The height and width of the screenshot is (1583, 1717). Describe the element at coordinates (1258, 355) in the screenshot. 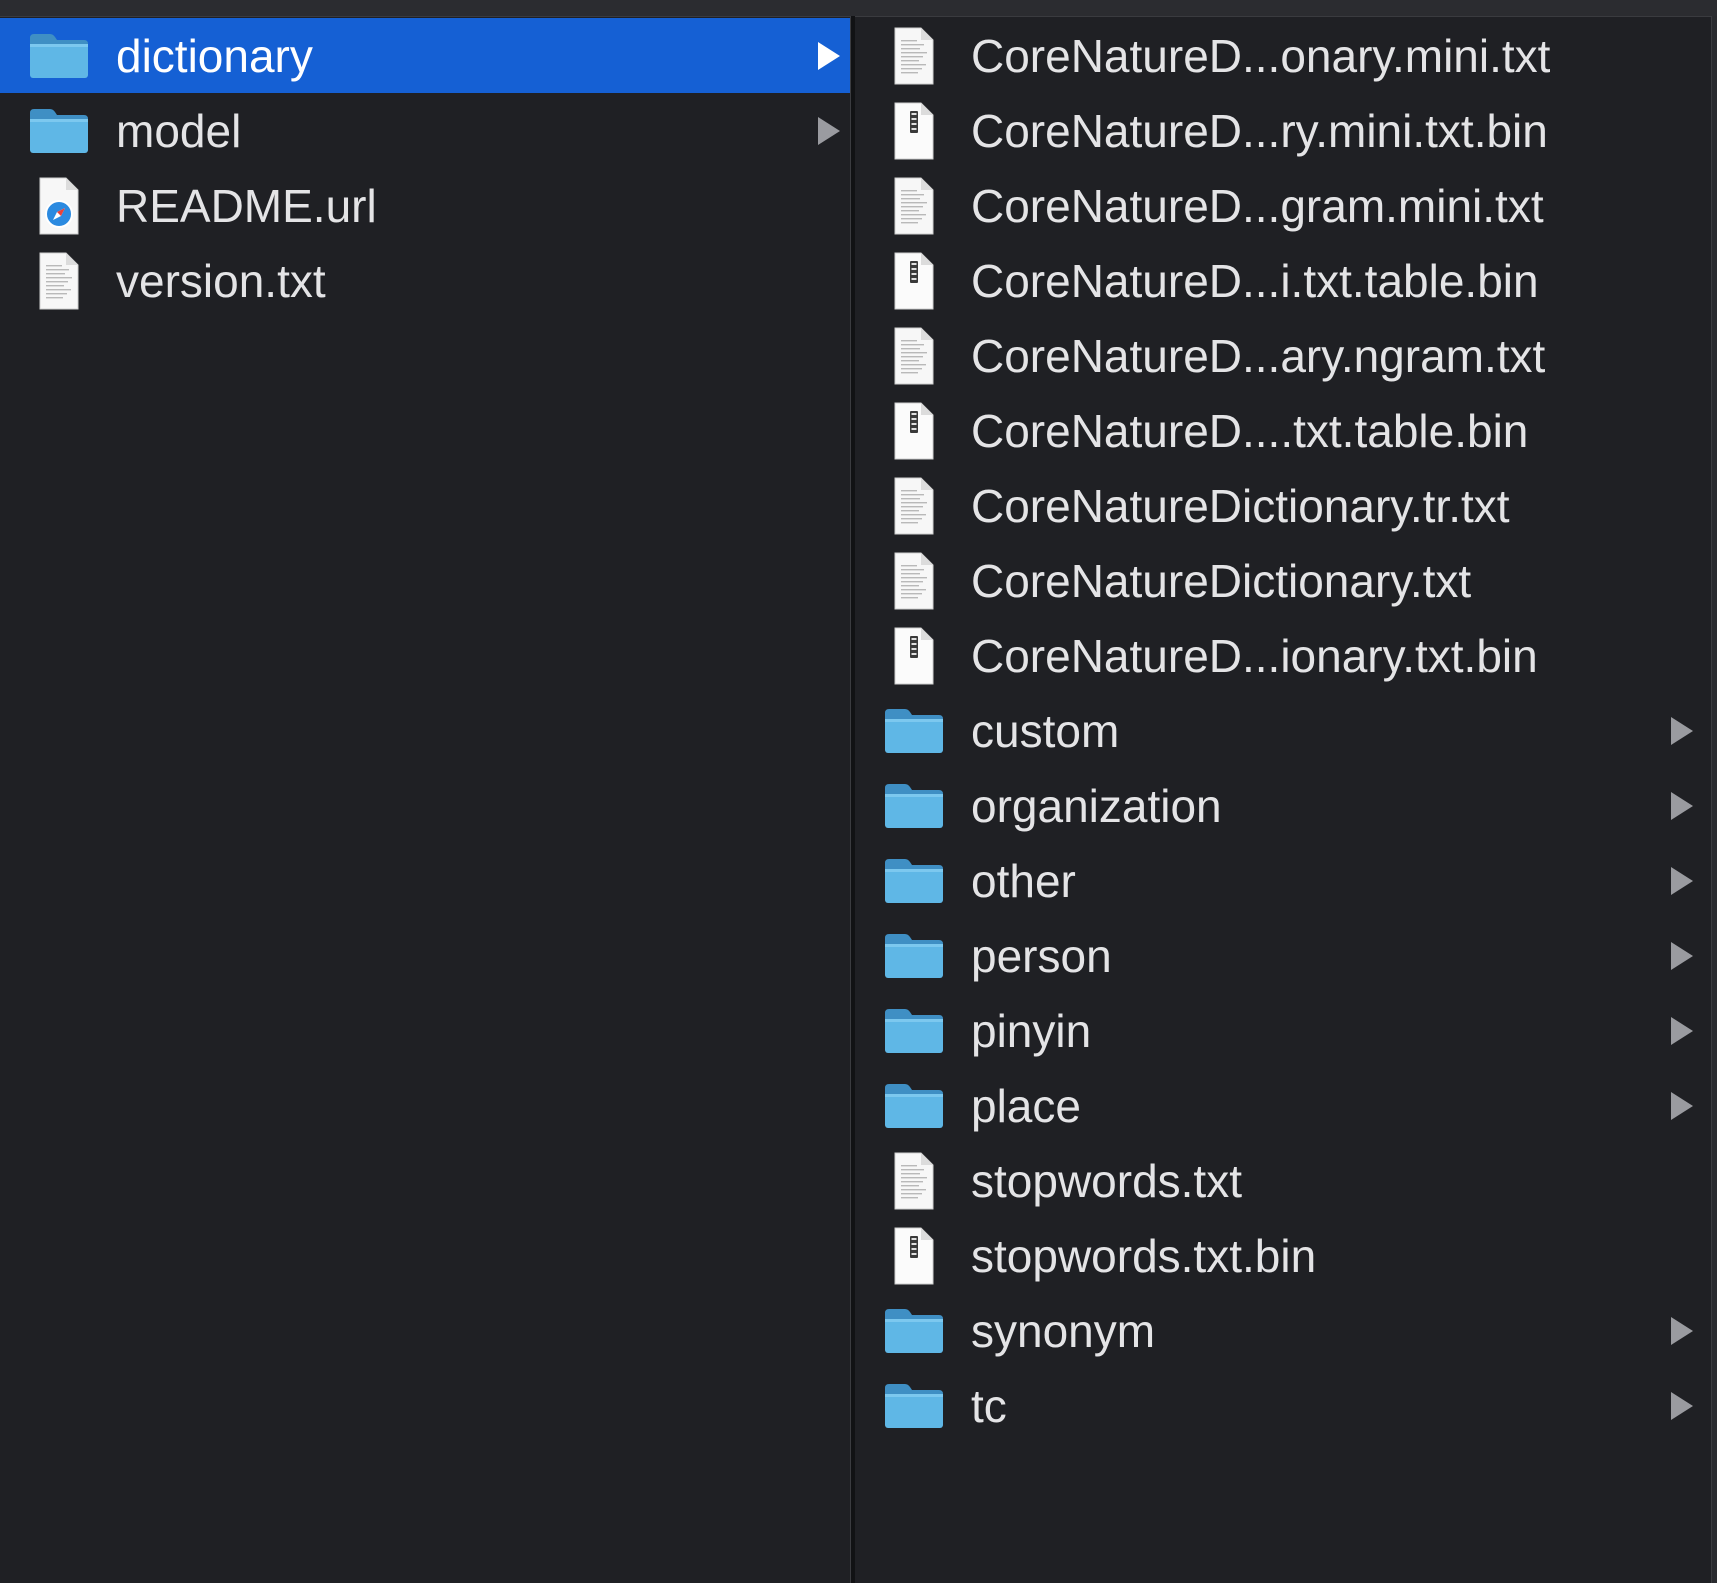

I see `item-label: CoreNatureD...ary.ngram.txt` at that location.